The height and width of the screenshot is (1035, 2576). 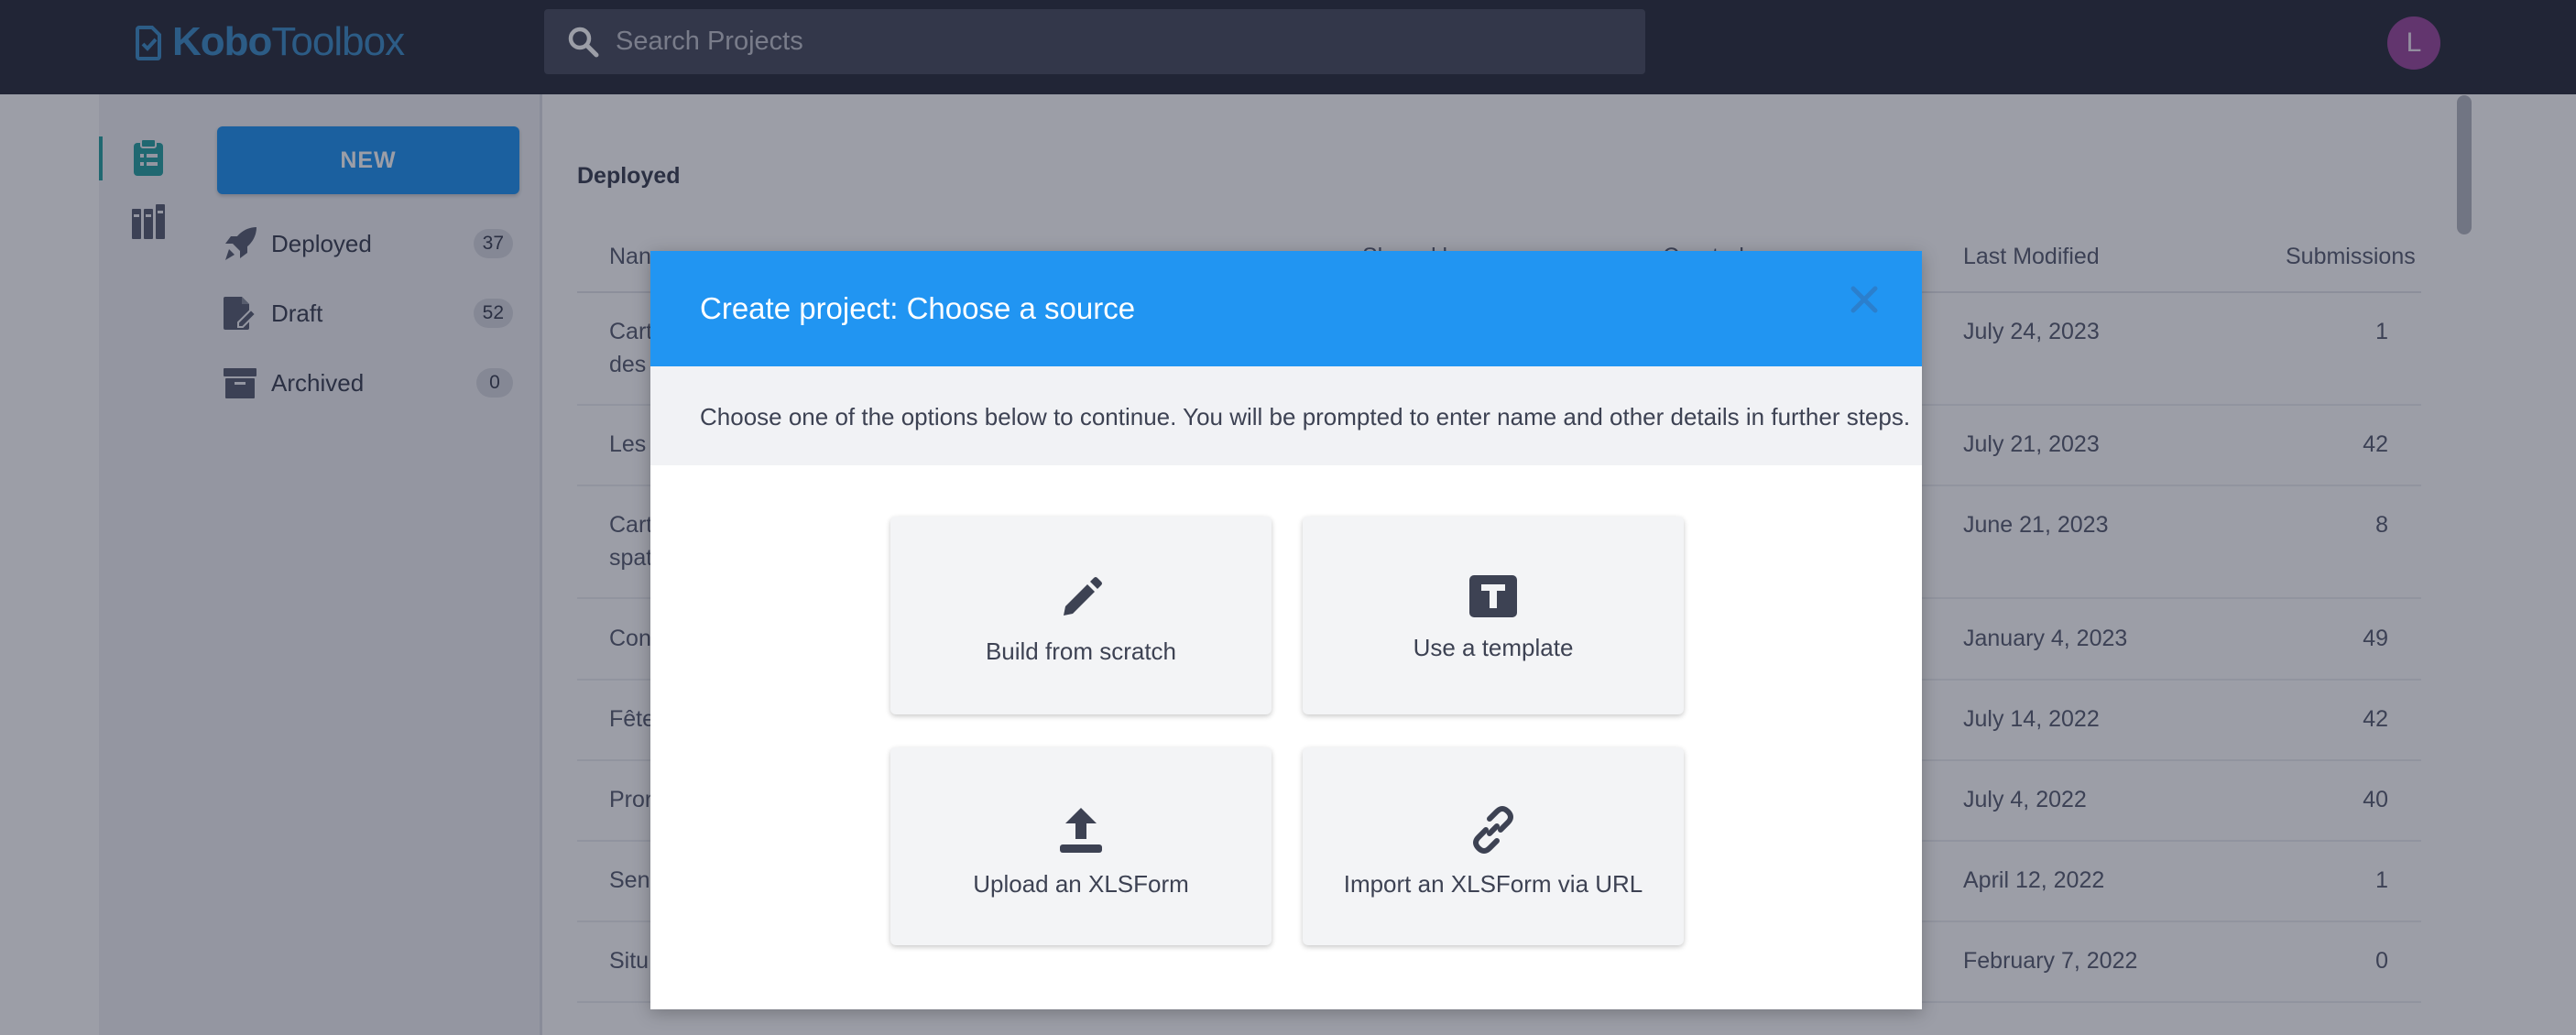 I want to click on build-from-scratch-button: Build from scratch, so click(x=1081, y=615).